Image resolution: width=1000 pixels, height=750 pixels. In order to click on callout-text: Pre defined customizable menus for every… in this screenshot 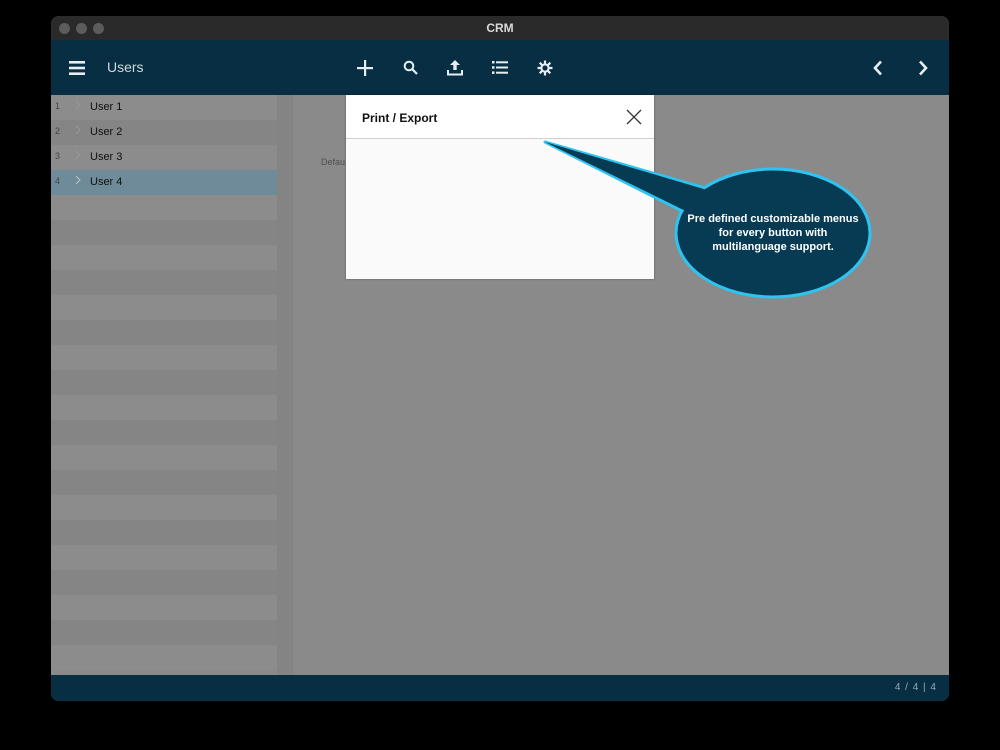, I will do `click(773, 233)`.